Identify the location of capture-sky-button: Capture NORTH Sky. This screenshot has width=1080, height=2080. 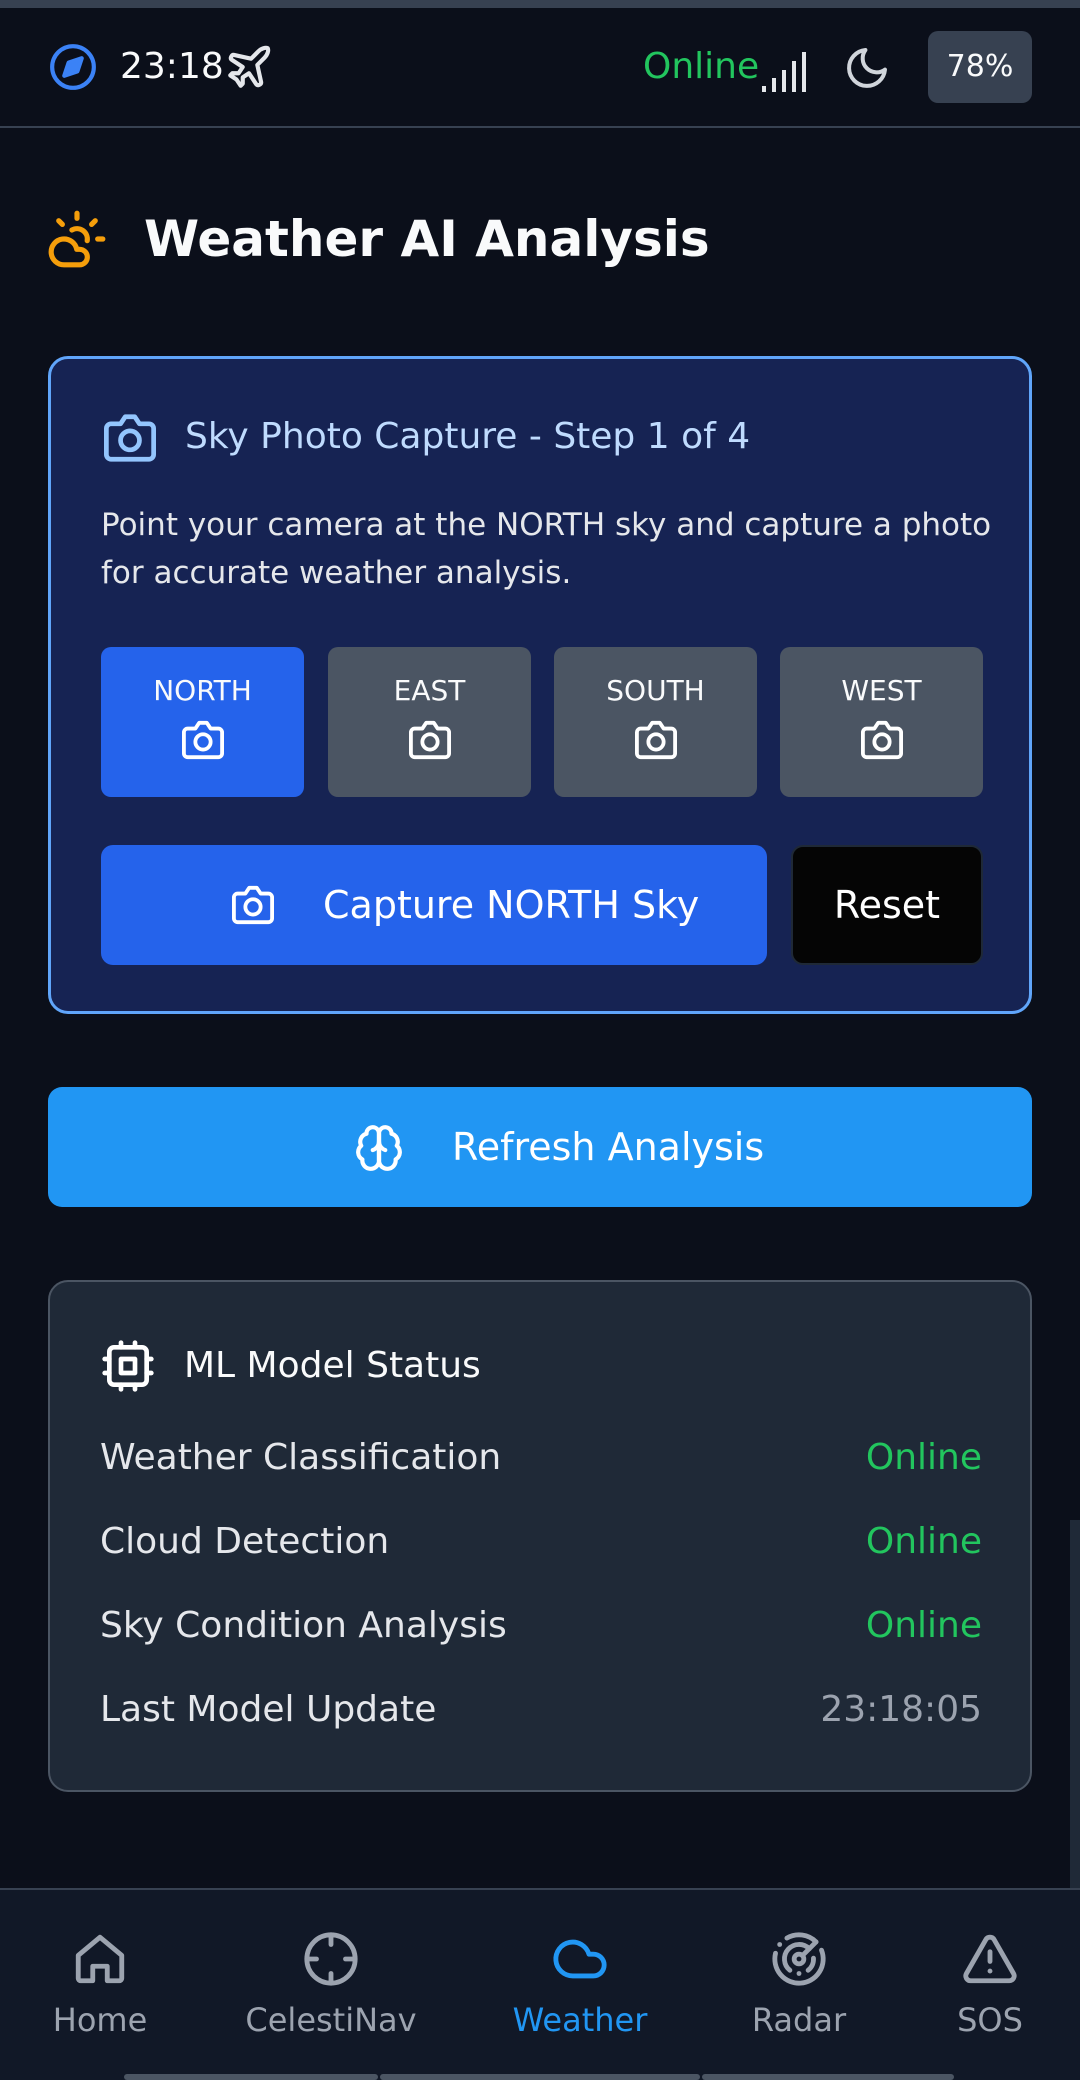
(434, 905).